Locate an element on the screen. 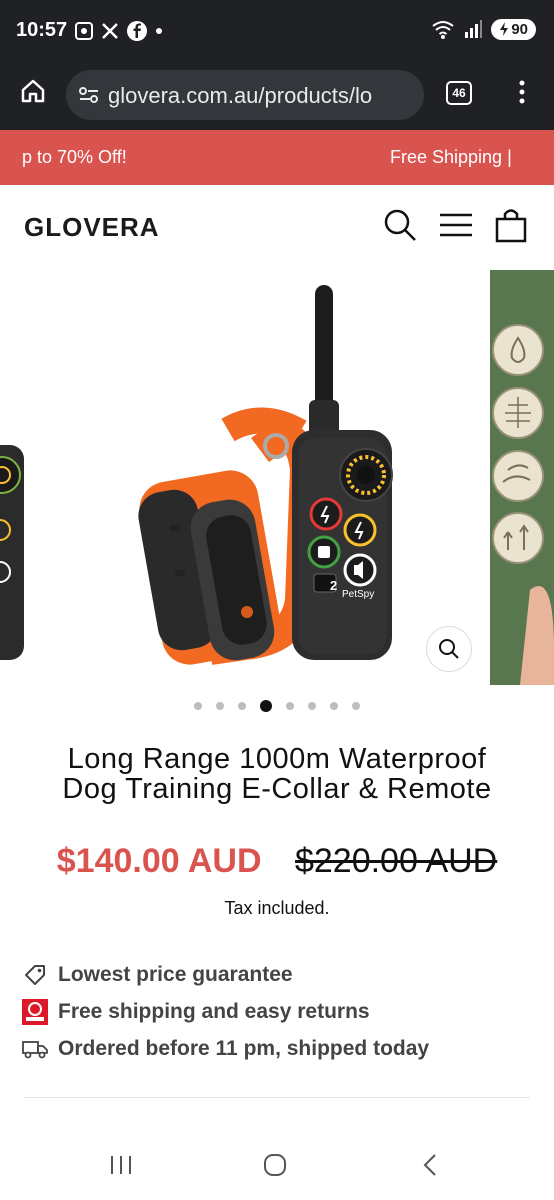  status-right: 90 is located at coordinates (483, 29).